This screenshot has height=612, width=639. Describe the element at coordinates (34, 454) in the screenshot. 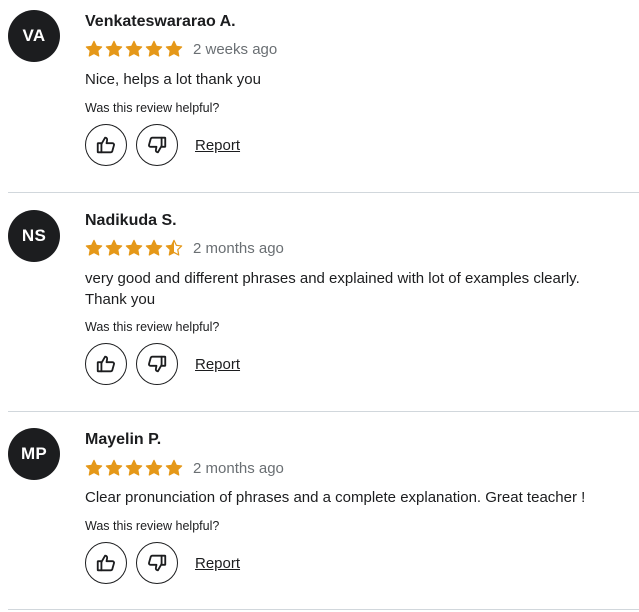

I see `avatar: MP` at that location.